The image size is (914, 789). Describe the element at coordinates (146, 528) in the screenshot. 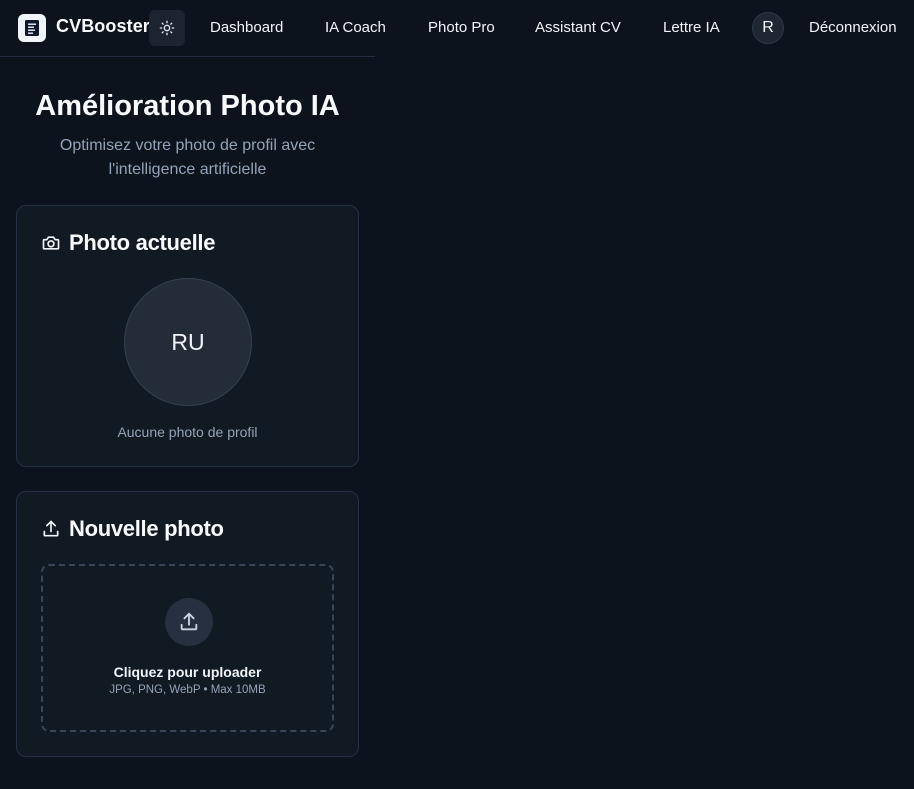

I see `new-photo-title: Nouvelle photo` at that location.